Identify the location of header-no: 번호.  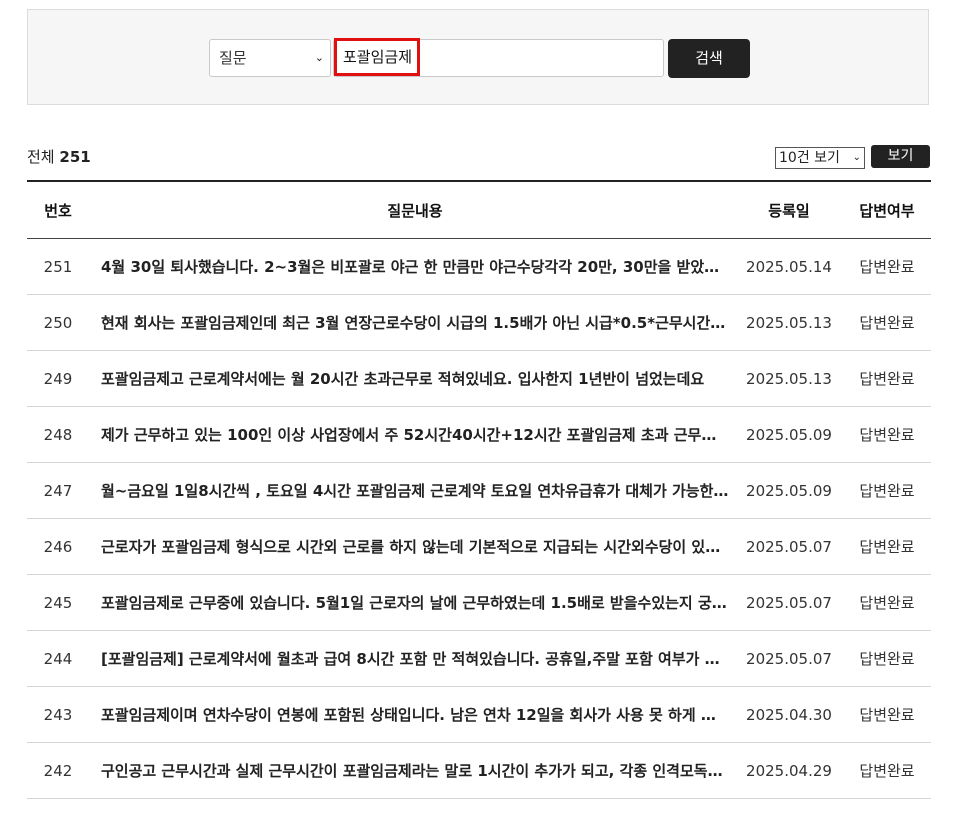
(58, 210).